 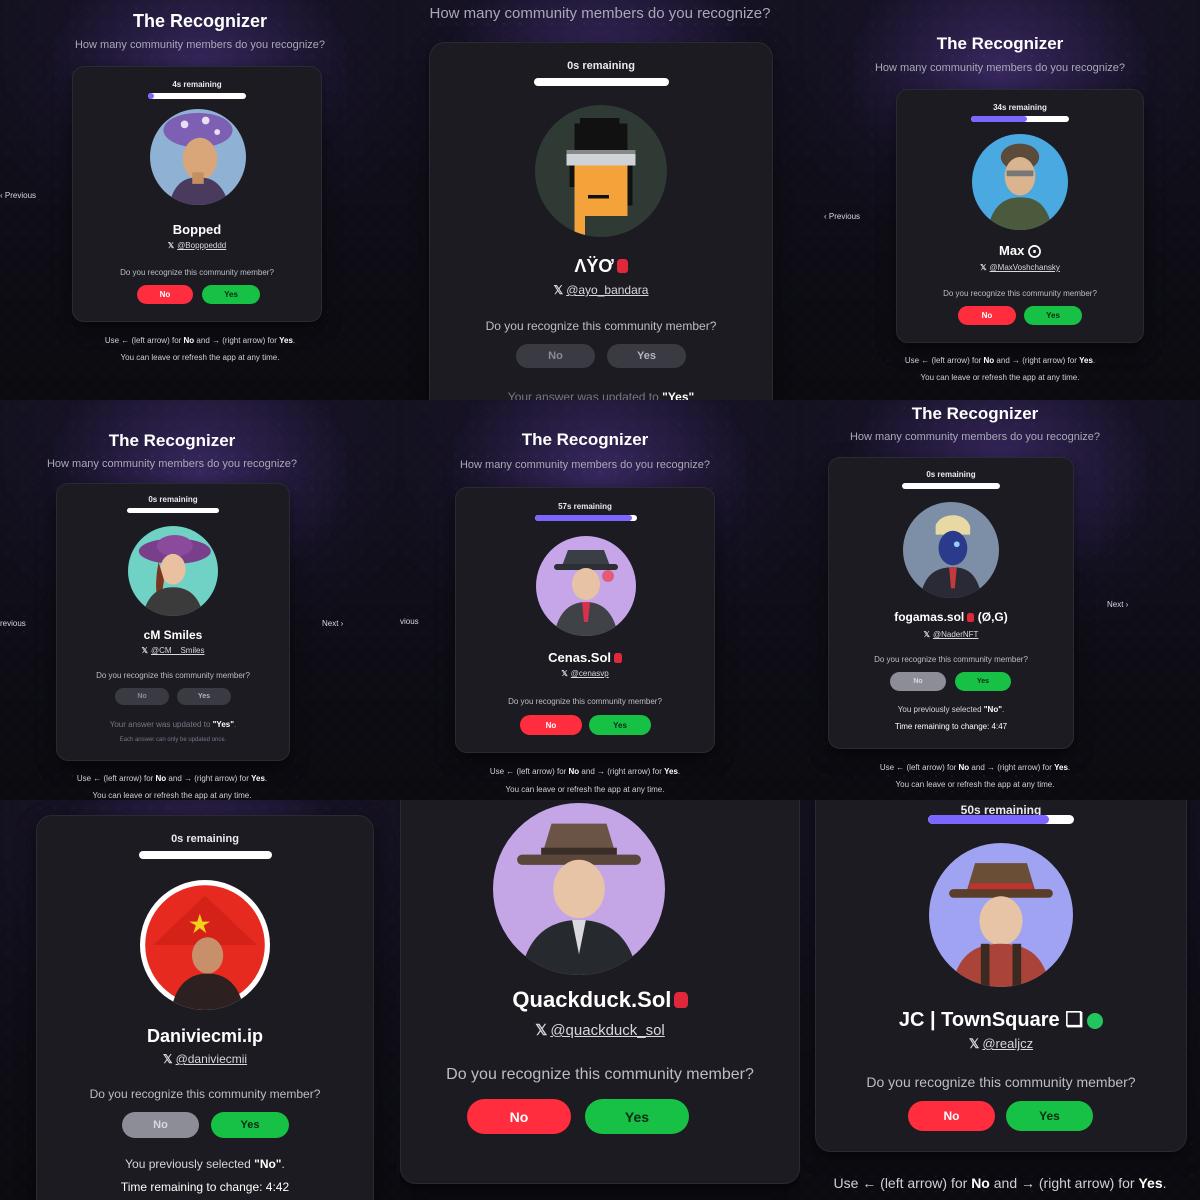 What do you see at coordinates (205, 1059) in the screenshot?
I see `member-handle: 𝕏 @daniviecmii` at bounding box center [205, 1059].